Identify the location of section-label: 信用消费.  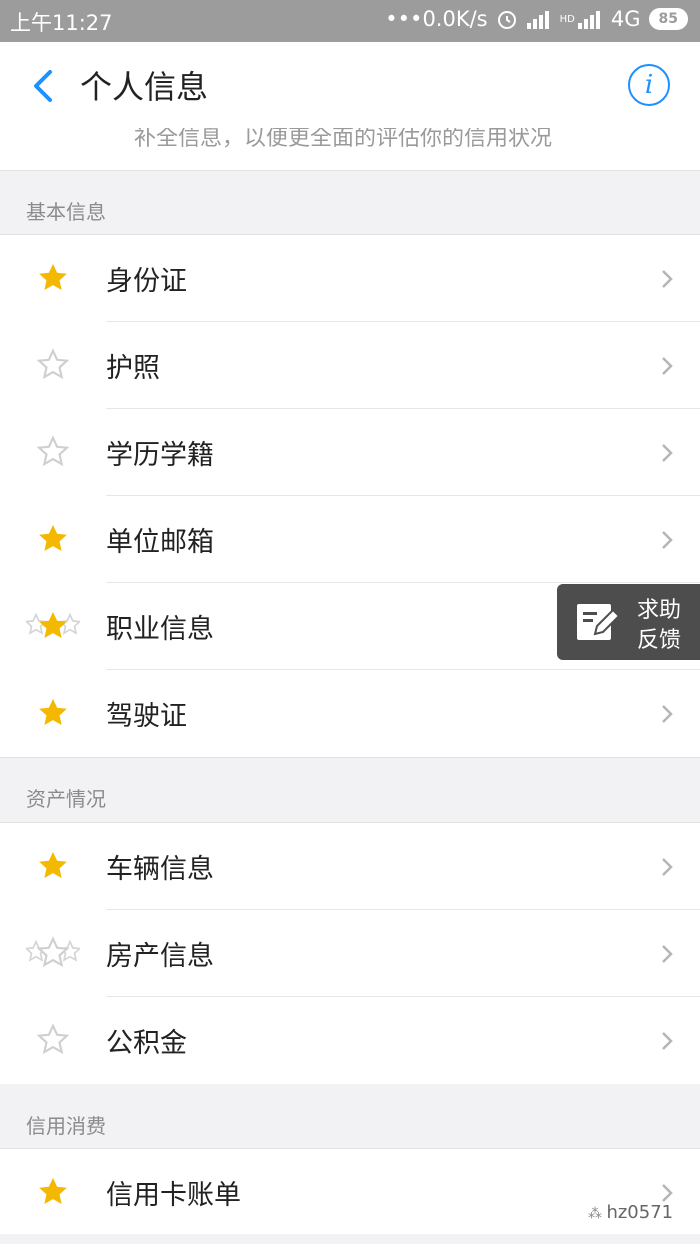
(66, 1126).